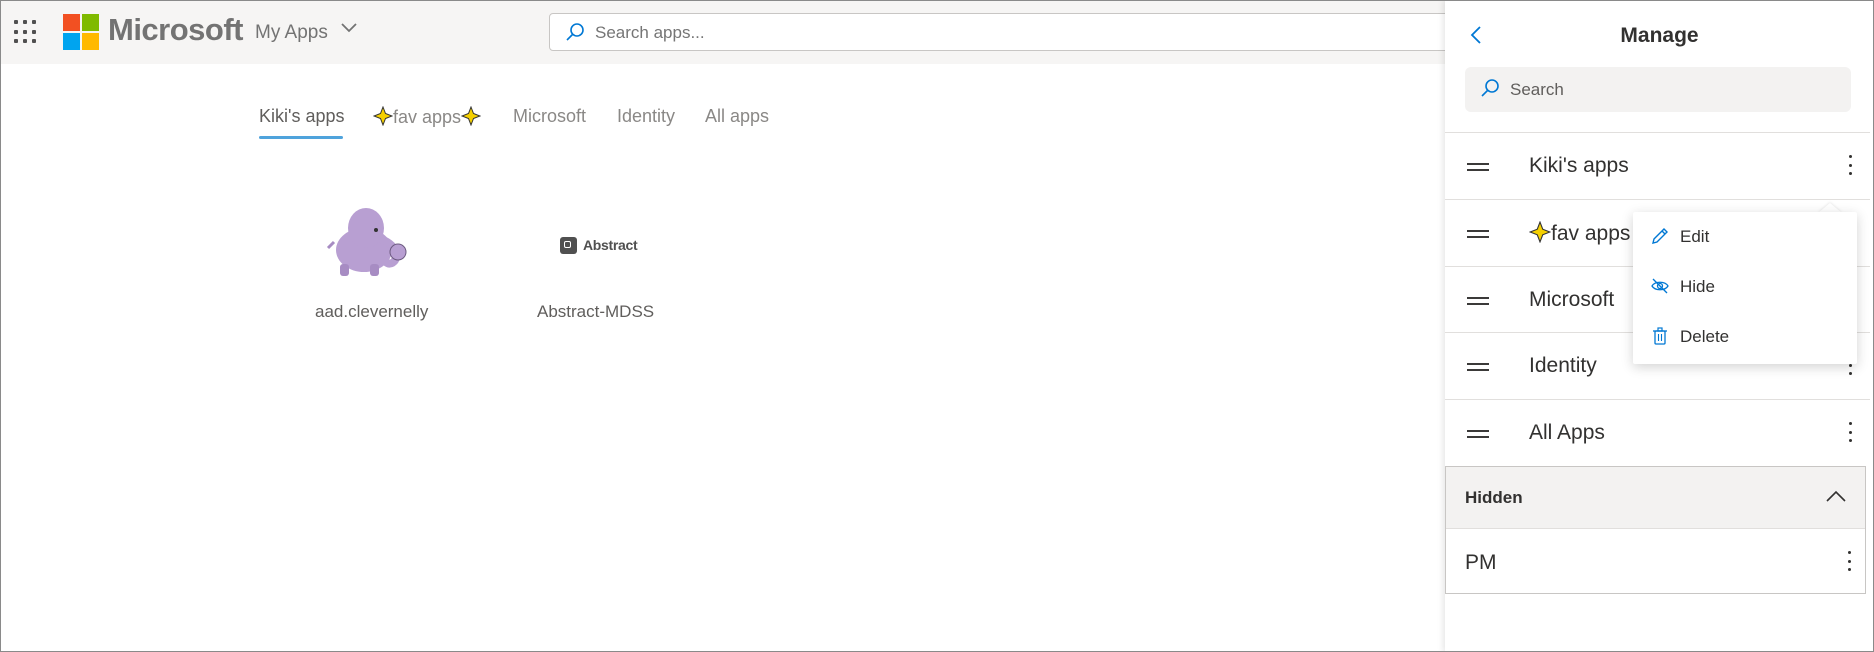 Image resolution: width=1874 pixels, height=652 pixels. I want to click on hidden-section-title: Hidden, so click(1494, 497).